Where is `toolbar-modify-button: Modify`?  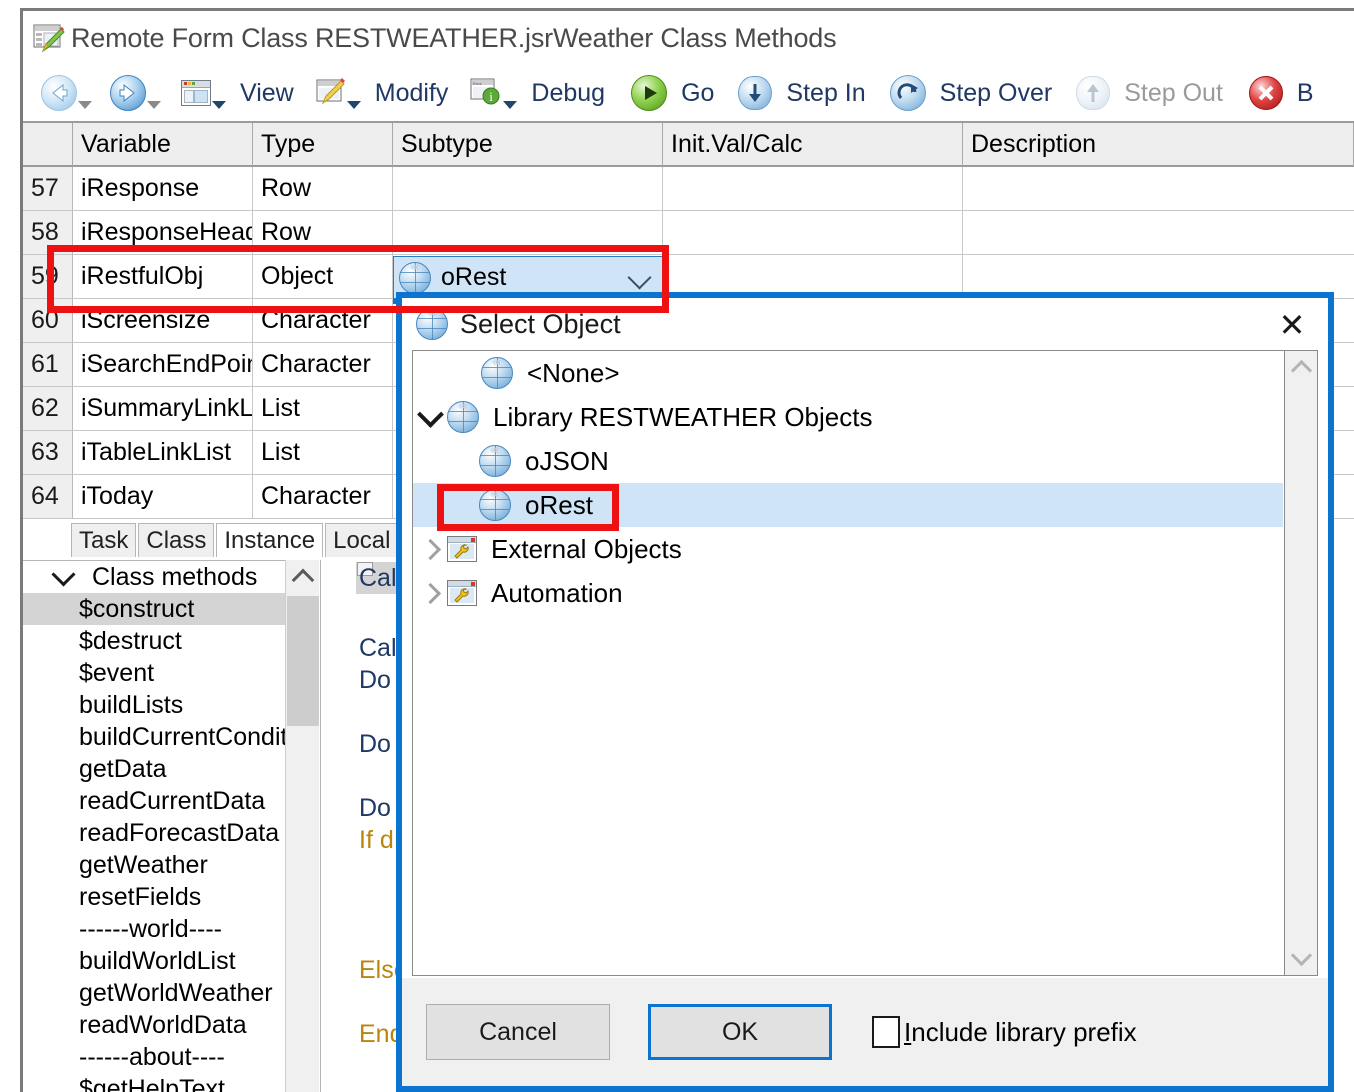 toolbar-modify-button: Modify is located at coordinates (382, 93).